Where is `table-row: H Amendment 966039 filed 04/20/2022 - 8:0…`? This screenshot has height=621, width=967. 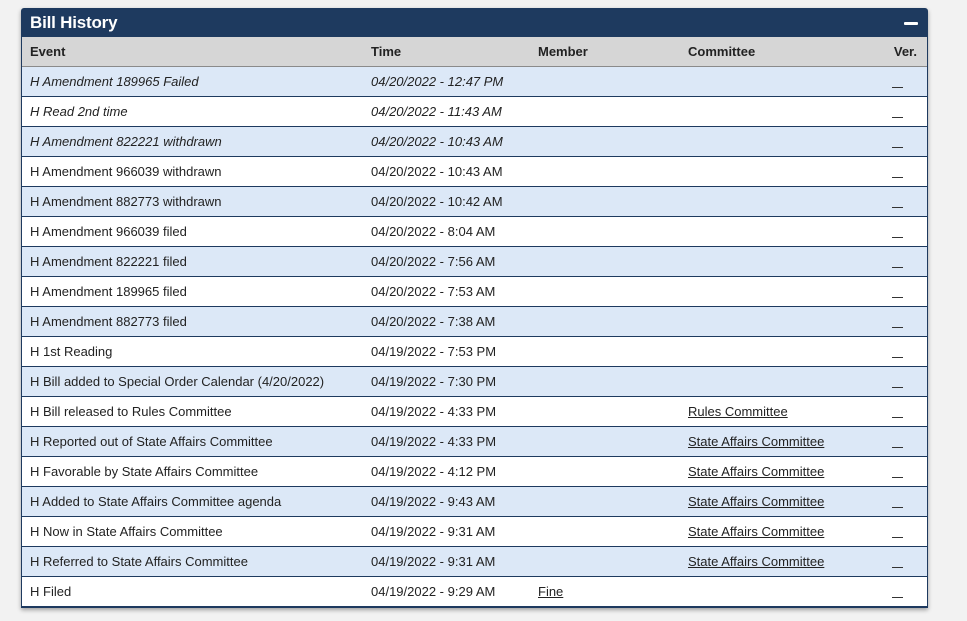 table-row: H Amendment 966039 filed 04/20/2022 - 8:0… is located at coordinates (474, 231).